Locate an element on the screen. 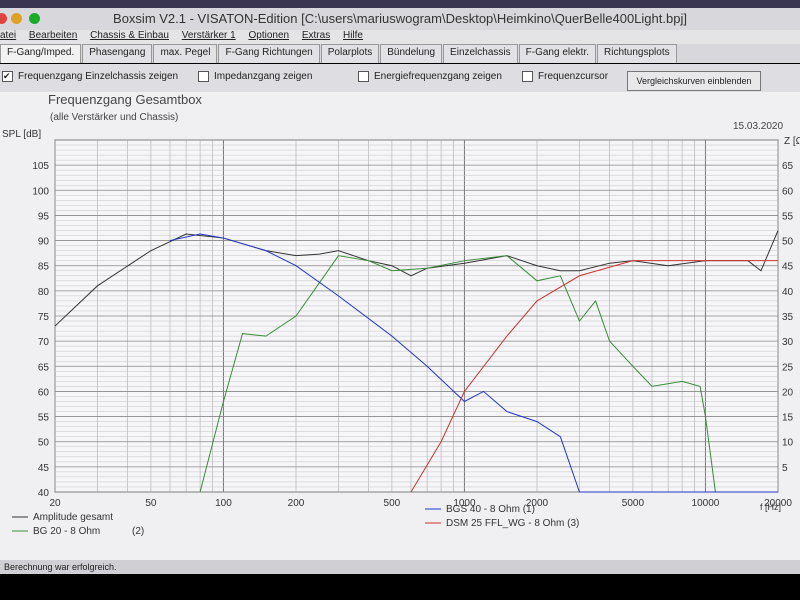 This screenshot has width=800, height=600. y-tick-label: 70 is located at coordinates (44, 342).